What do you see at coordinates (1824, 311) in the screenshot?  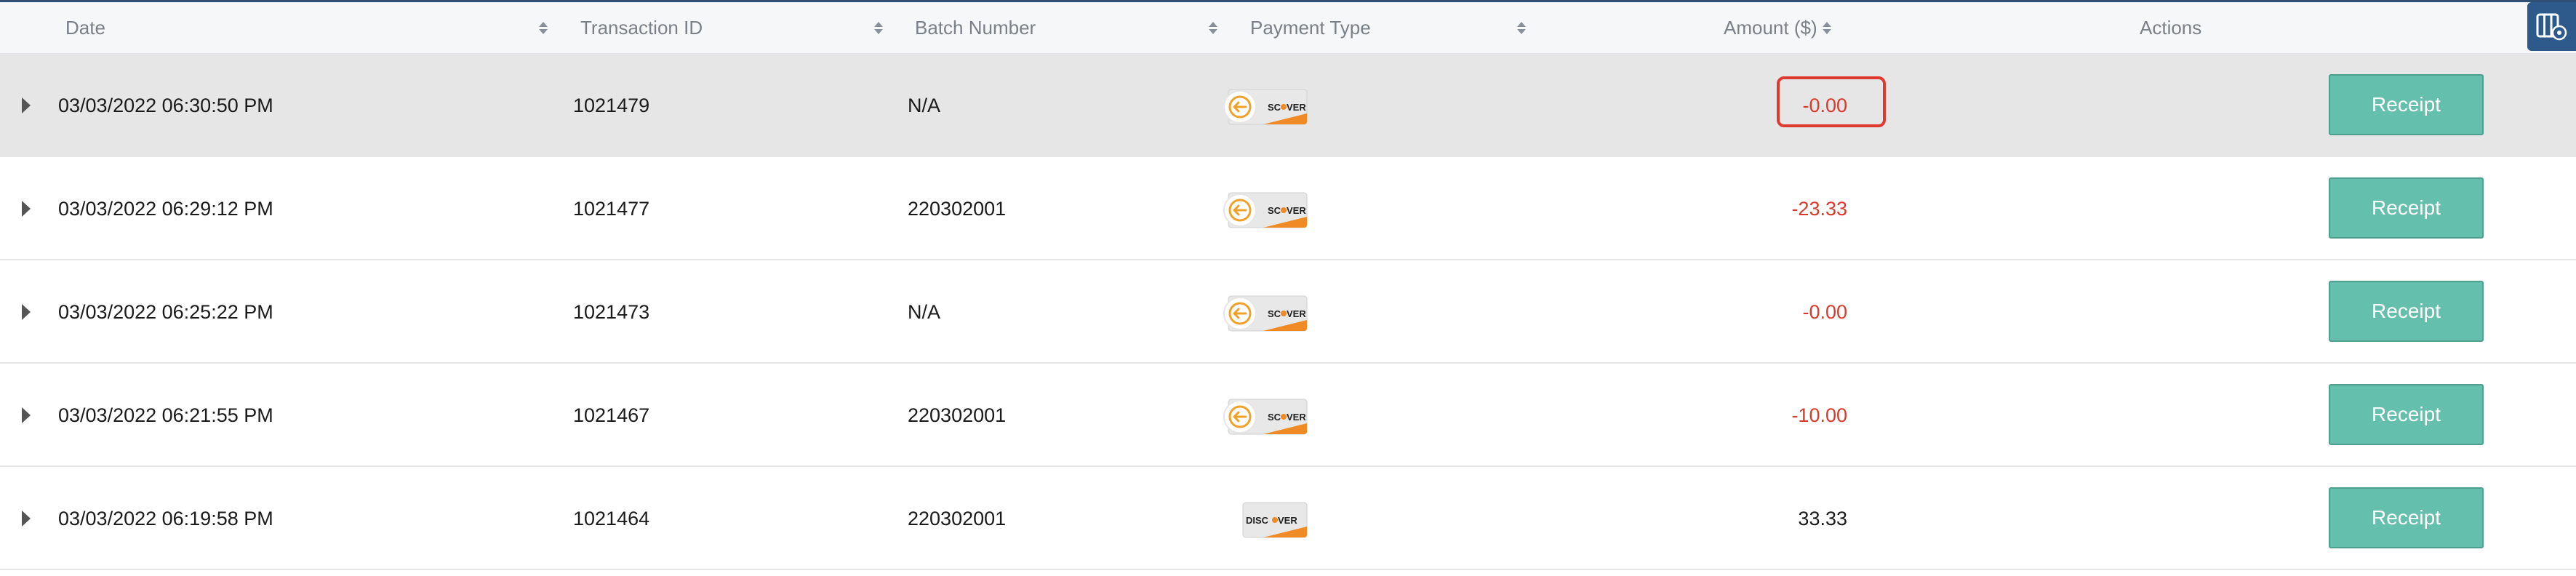 I see `amount-cell: -0.00` at bounding box center [1824, 311].